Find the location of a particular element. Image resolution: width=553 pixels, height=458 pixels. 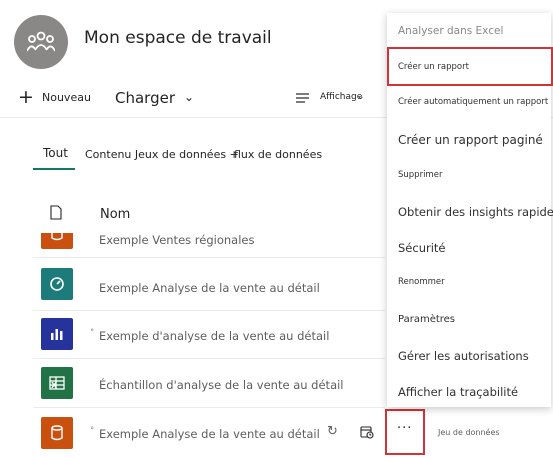

dashboard-gauge-icon is located at coordinates (57, 284).